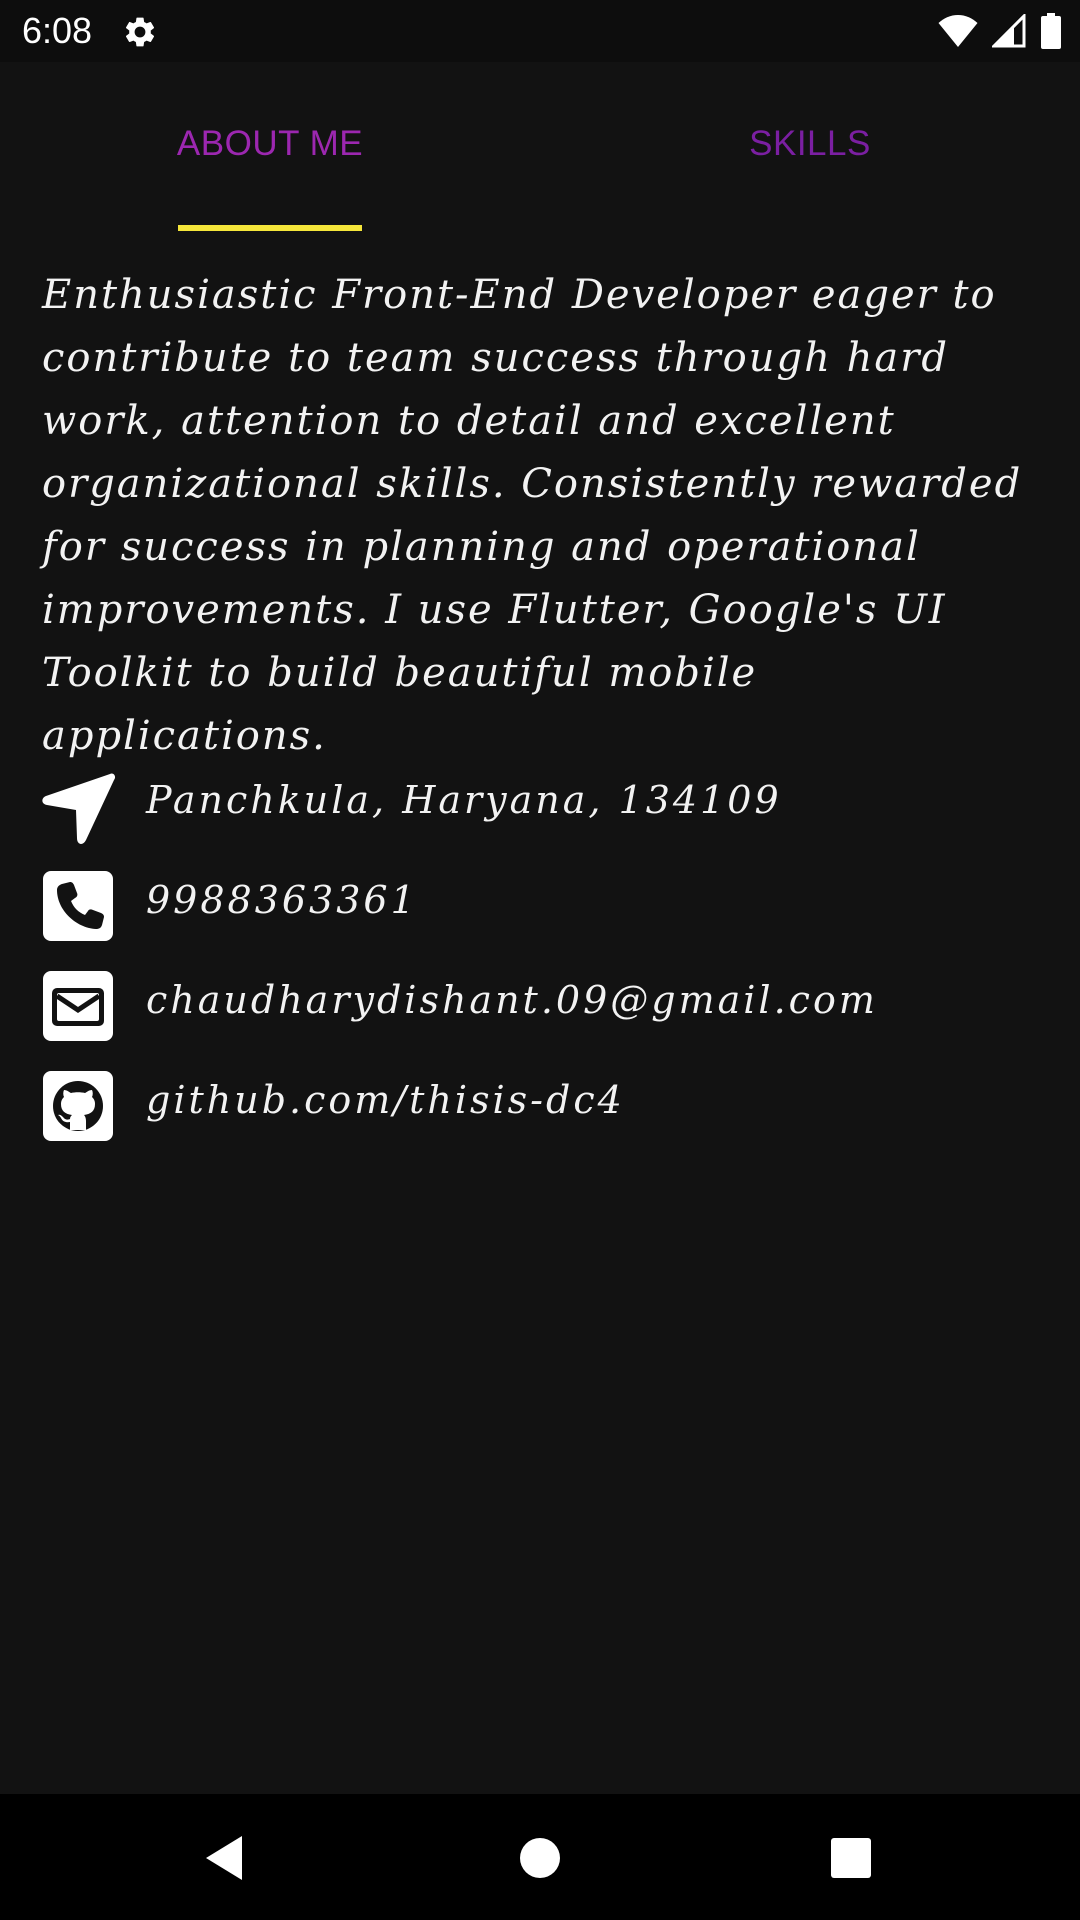  Describe the element at coordinates (78, 906) in the screenshot. I see `phone-icon` at that location.